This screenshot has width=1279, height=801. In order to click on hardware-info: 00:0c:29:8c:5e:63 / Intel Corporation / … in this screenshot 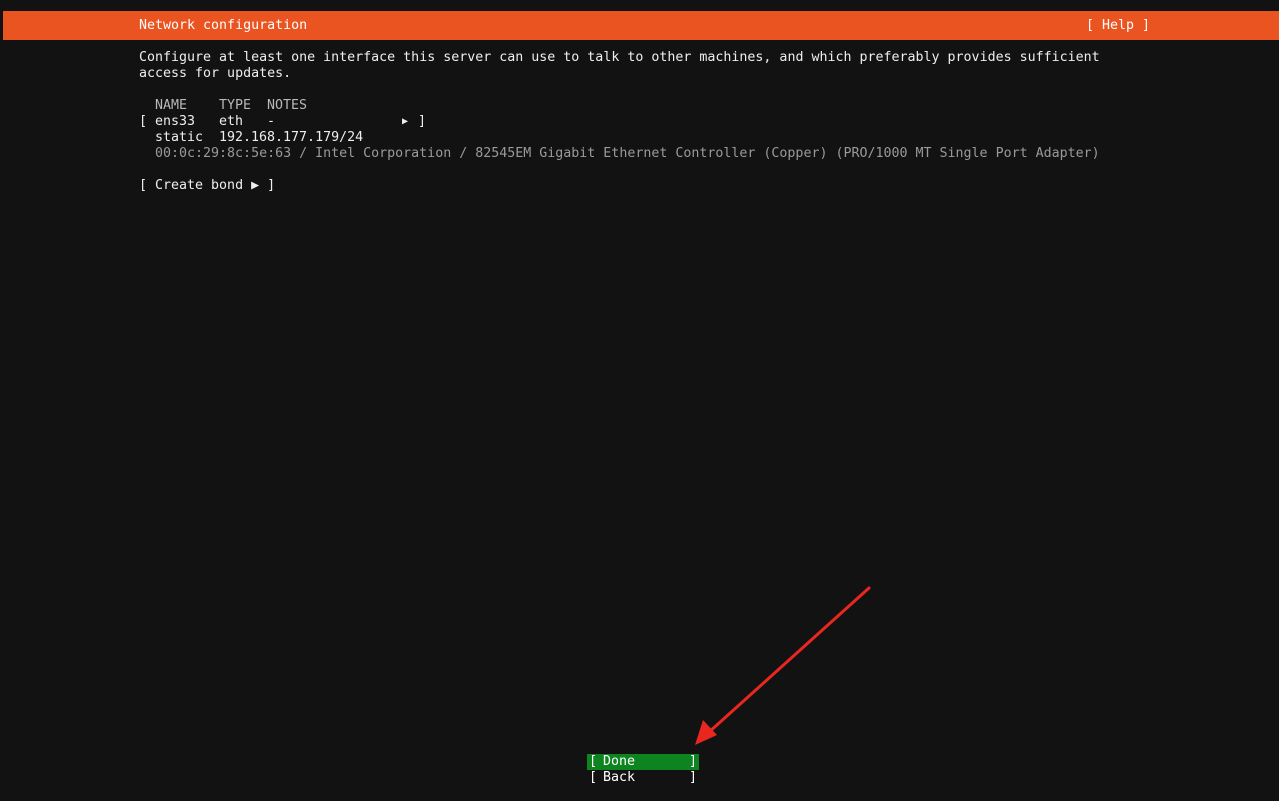, I will do `click(627, 153)`.